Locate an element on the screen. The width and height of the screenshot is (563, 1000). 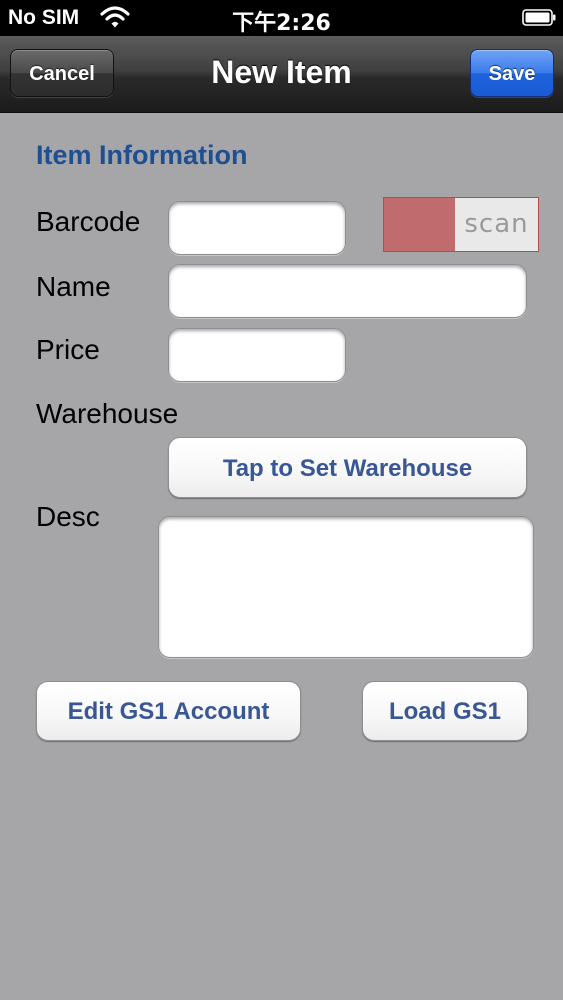
desc-field-container is located at coordinates (346, 587).